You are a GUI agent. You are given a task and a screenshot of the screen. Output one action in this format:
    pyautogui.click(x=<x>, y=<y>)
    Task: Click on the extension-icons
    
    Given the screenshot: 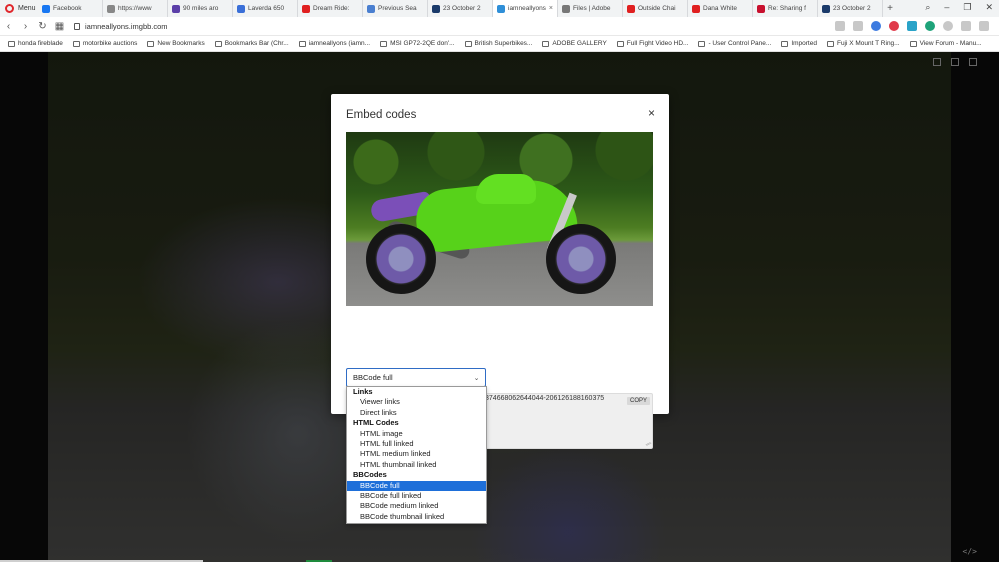 What is the action you would take?
    pyautogui.click(x=912, y=26)
    